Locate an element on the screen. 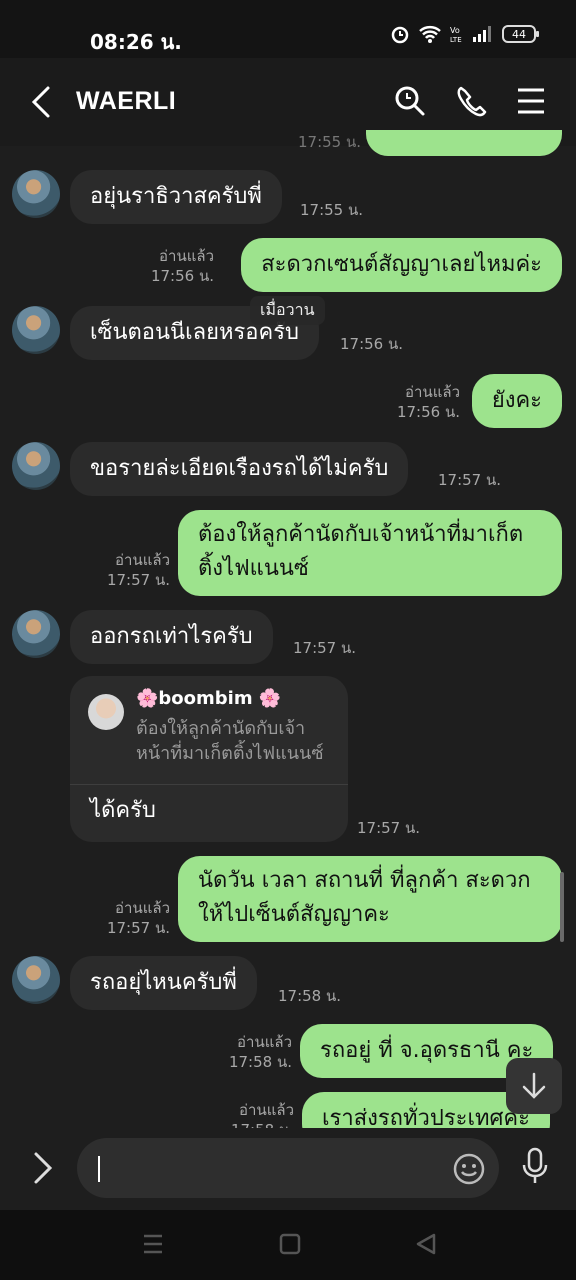  scrollbar is located at coordinates (562, 907).